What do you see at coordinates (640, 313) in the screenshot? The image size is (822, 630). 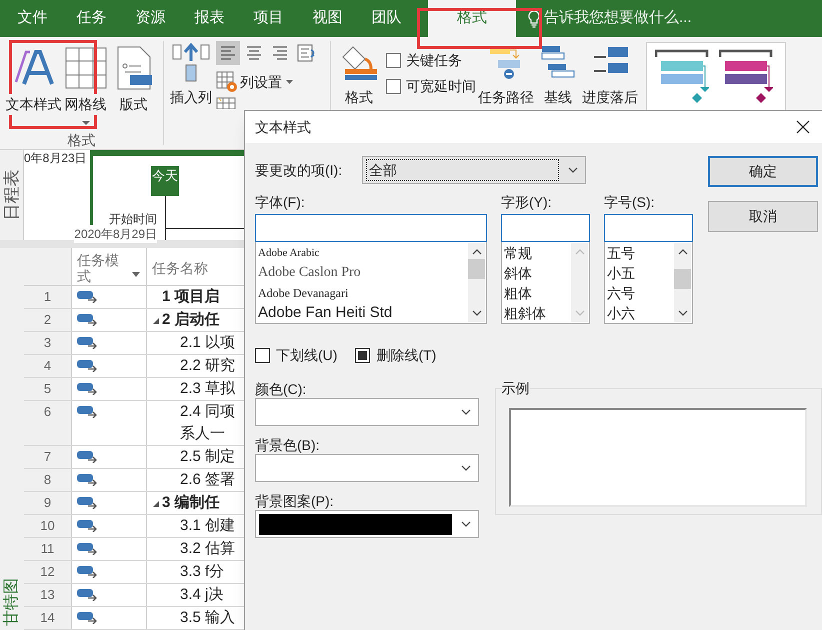 I see `list-item: 小六` at bounding box center [640, 313].